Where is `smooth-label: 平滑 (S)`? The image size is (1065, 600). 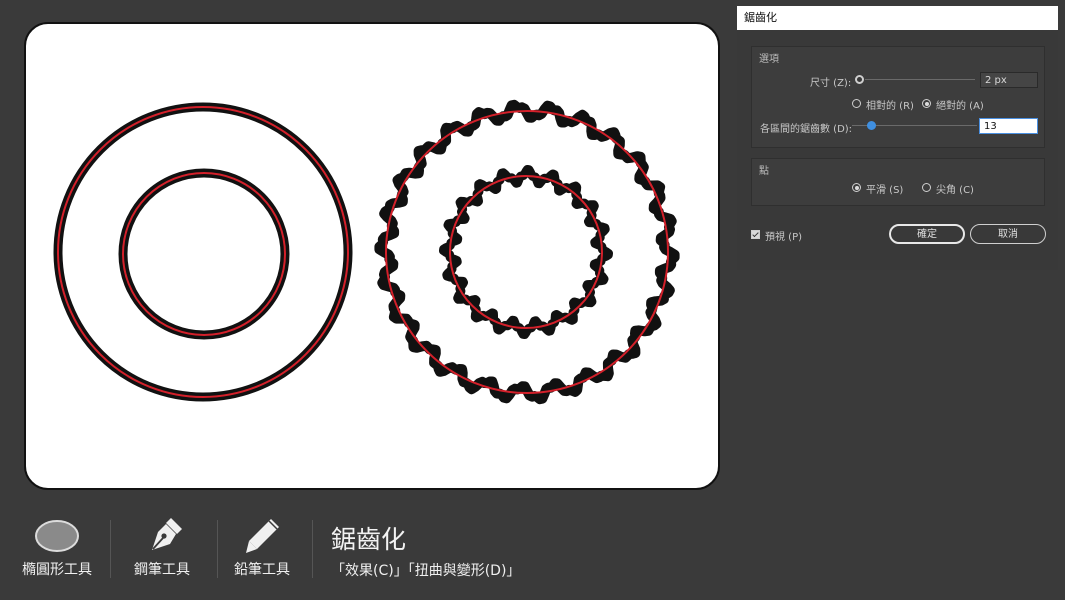 smooth-label: 平滑 (S) is located at coordinates (884, 188).